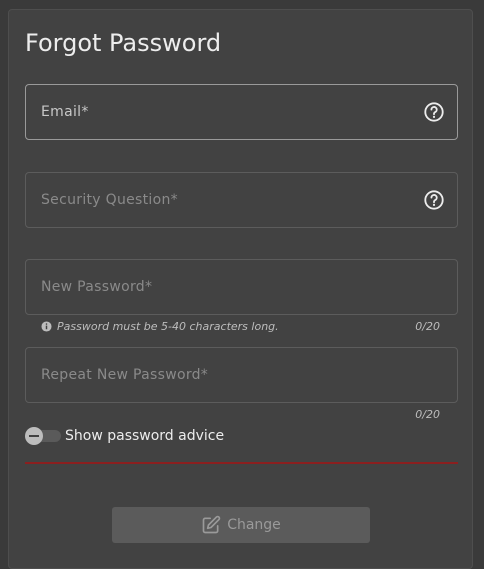 The image size is (484, 569). What do you see at coordinates (427, 326) in the screenshot?
I see `new-password-counter: 0/20` at bounding box center [427, 326].